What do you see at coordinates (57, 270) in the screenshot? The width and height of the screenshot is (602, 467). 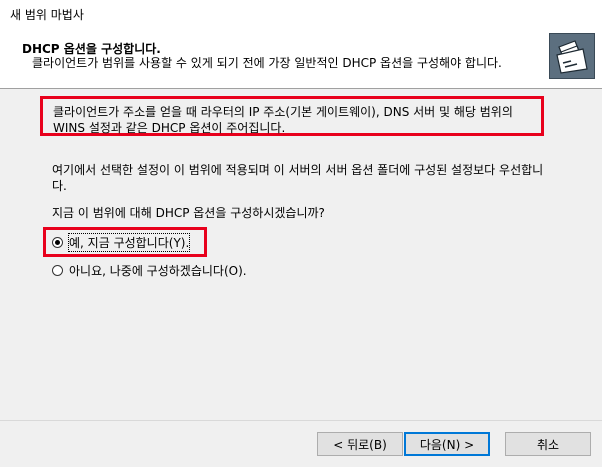 I see `radio-no` at bounding box center [57, 270].